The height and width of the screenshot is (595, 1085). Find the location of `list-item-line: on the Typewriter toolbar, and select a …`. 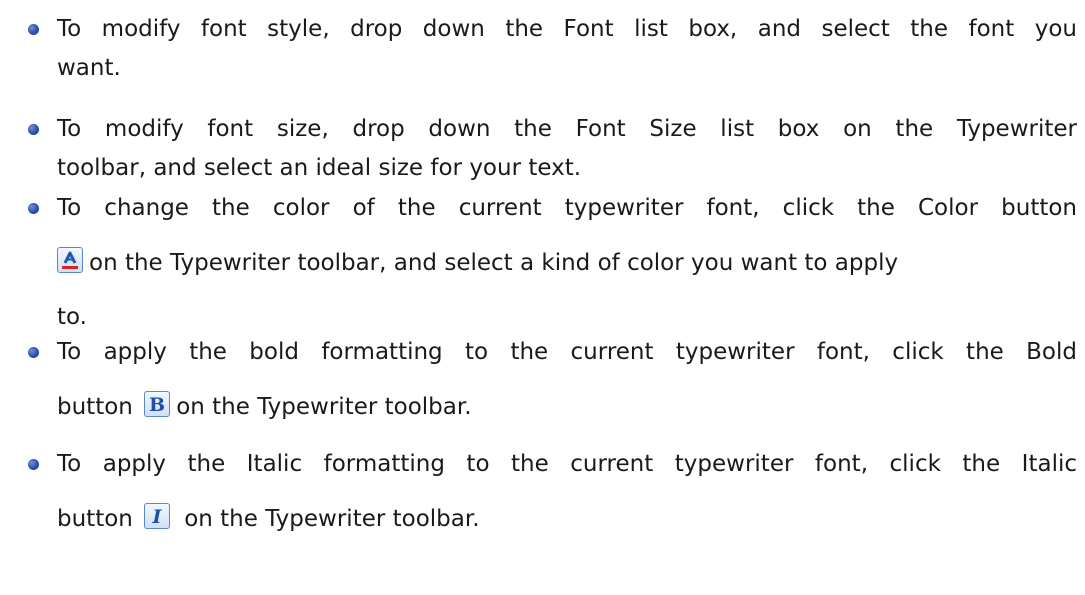

list-item-line: on the Typewriter toolbar, and select a … is located at coordinates (478, 261).